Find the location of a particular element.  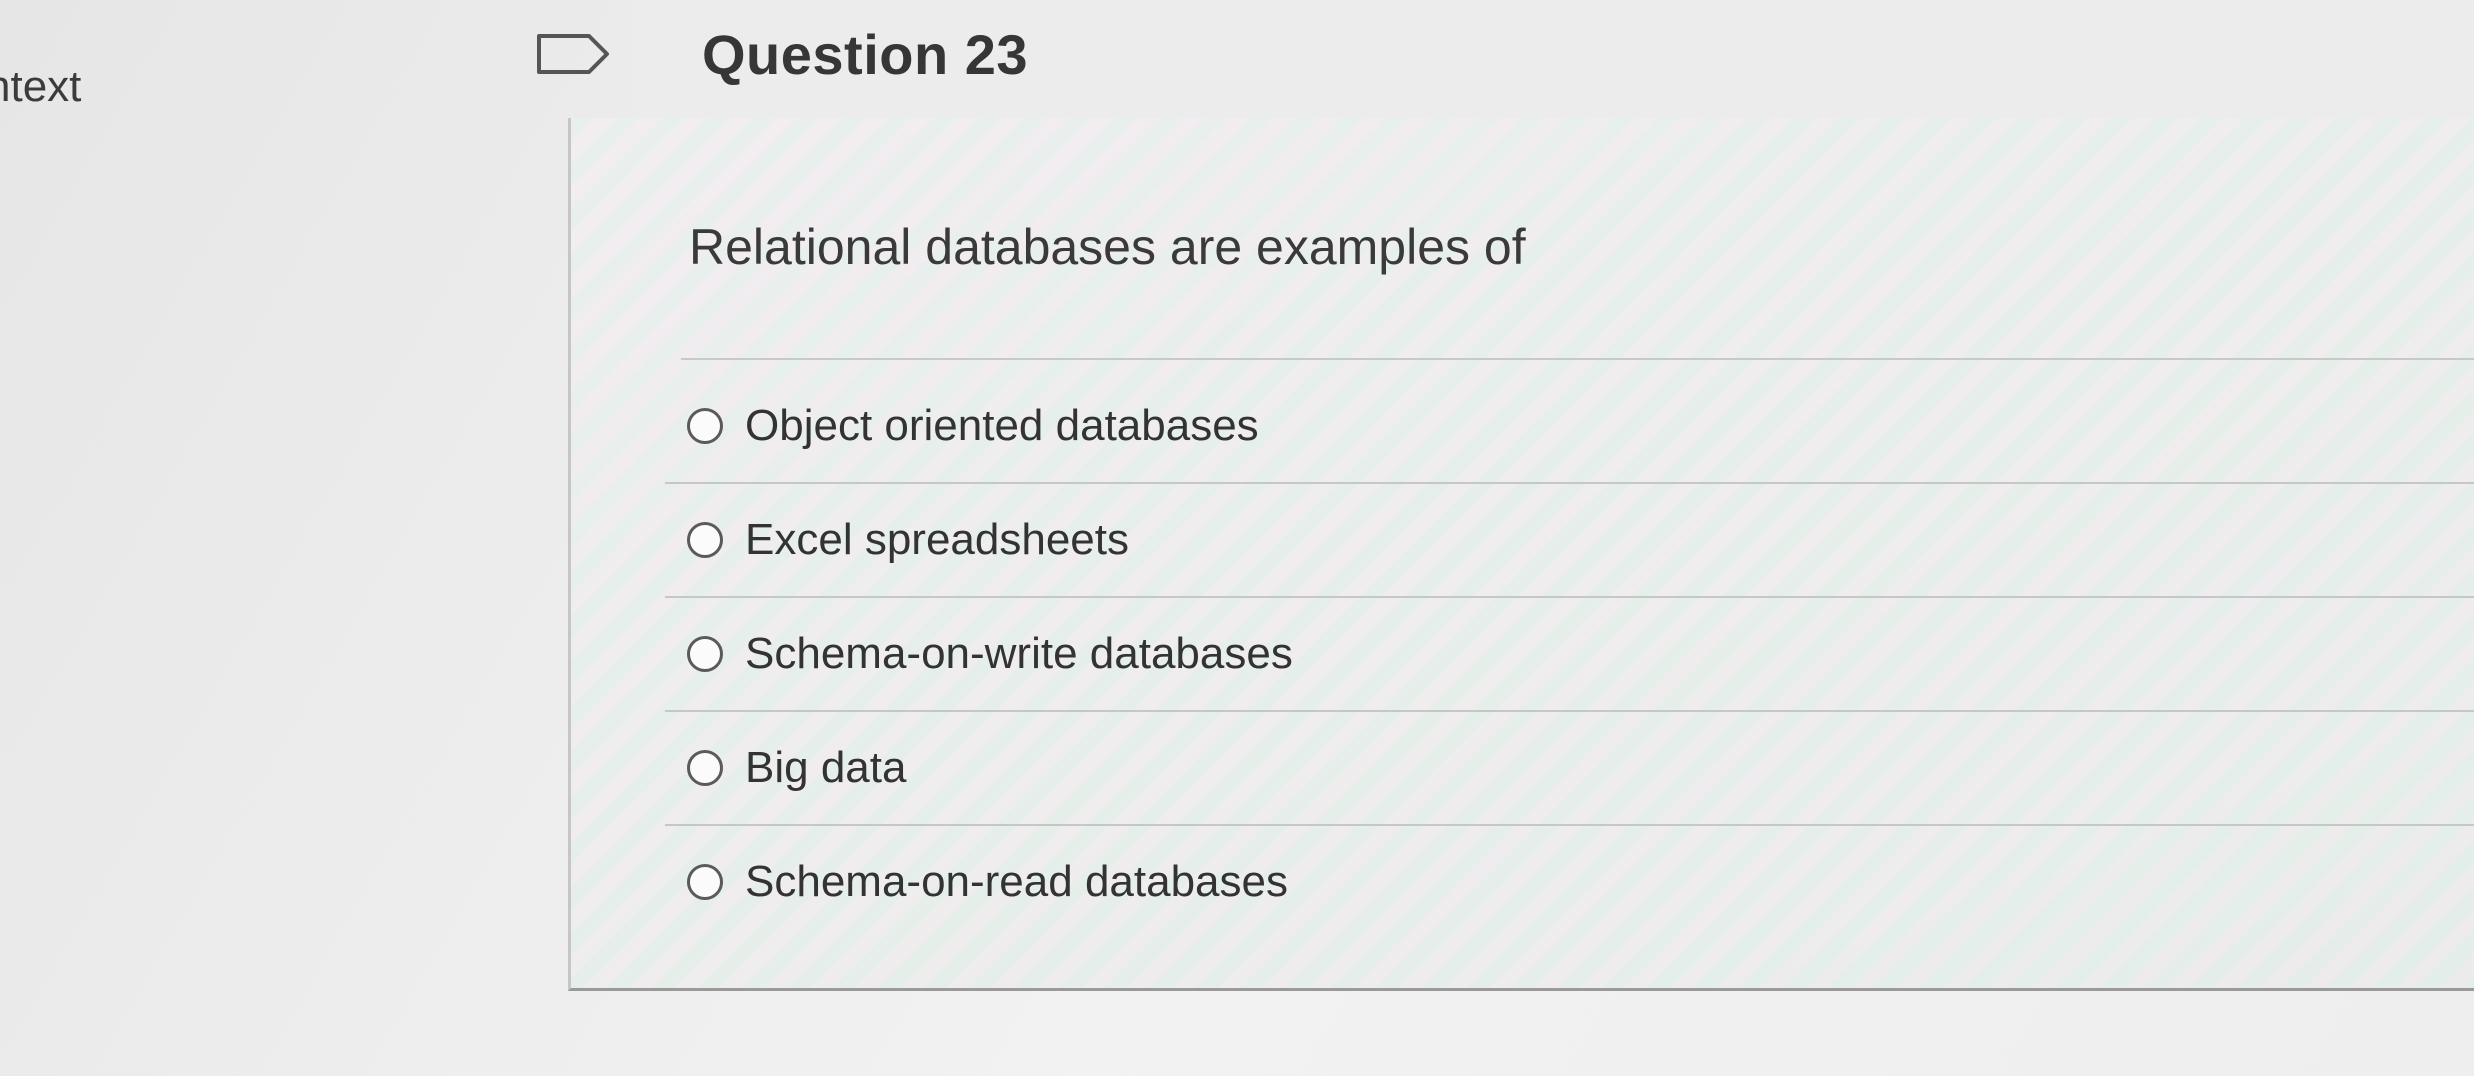

question-header: Question 23 is located at coordinates (1553, 60).